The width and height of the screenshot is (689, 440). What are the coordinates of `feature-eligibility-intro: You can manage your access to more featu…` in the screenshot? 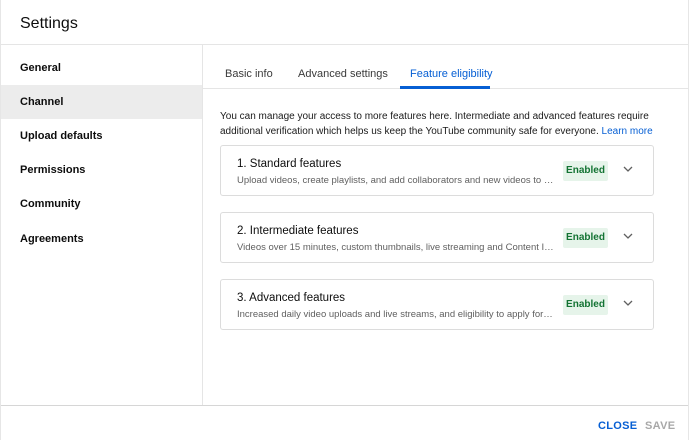 It's located at (440, 124).